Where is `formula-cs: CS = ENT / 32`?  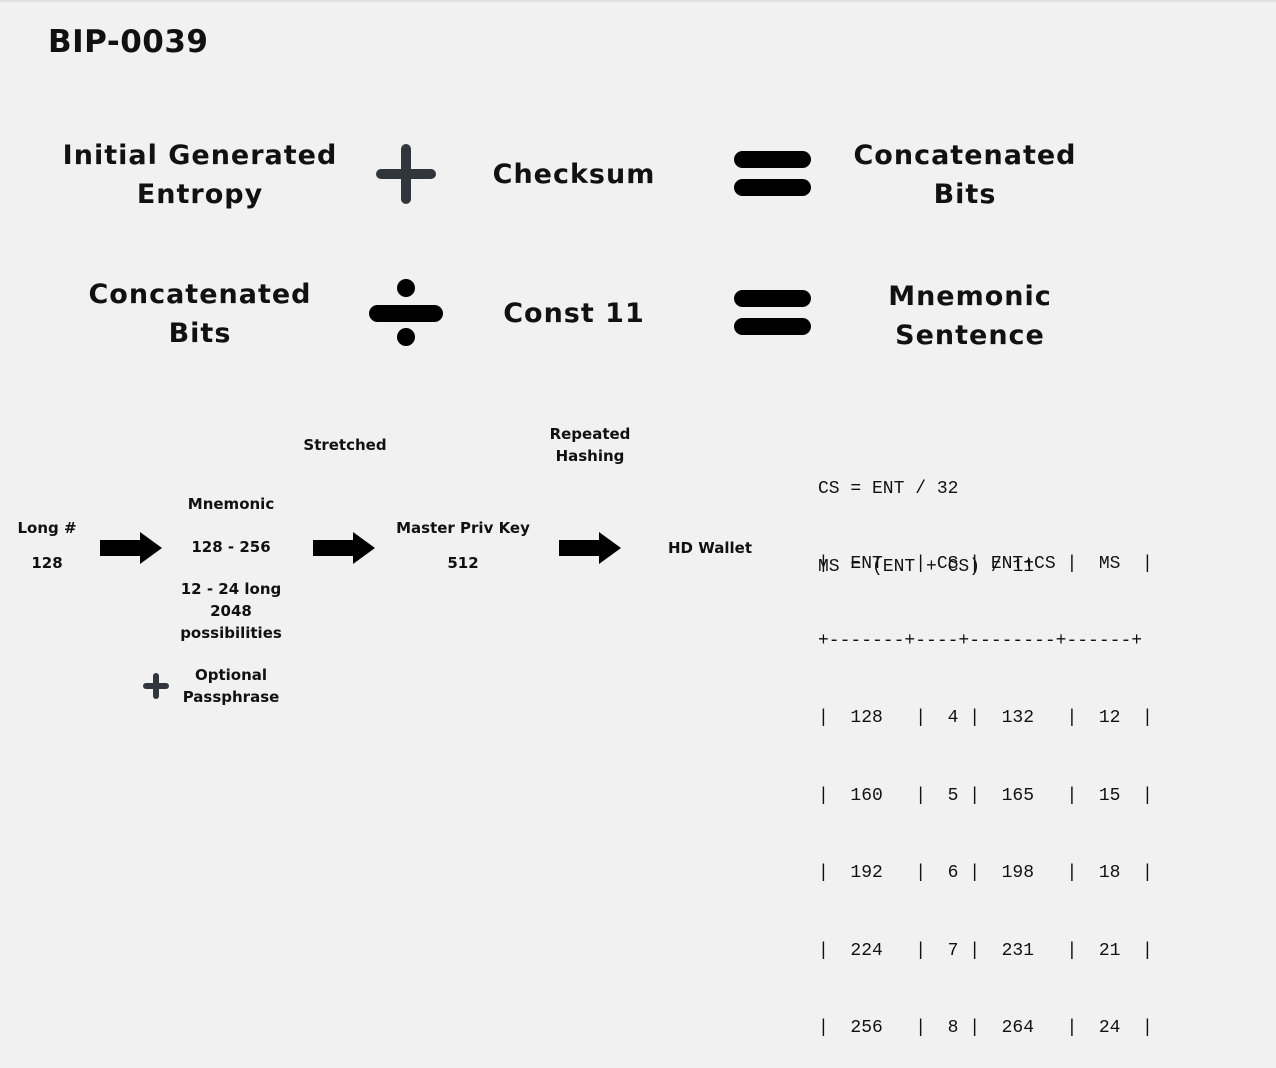 formula-cs: CS = ENT / 32 is located at coordinates (888, 489).